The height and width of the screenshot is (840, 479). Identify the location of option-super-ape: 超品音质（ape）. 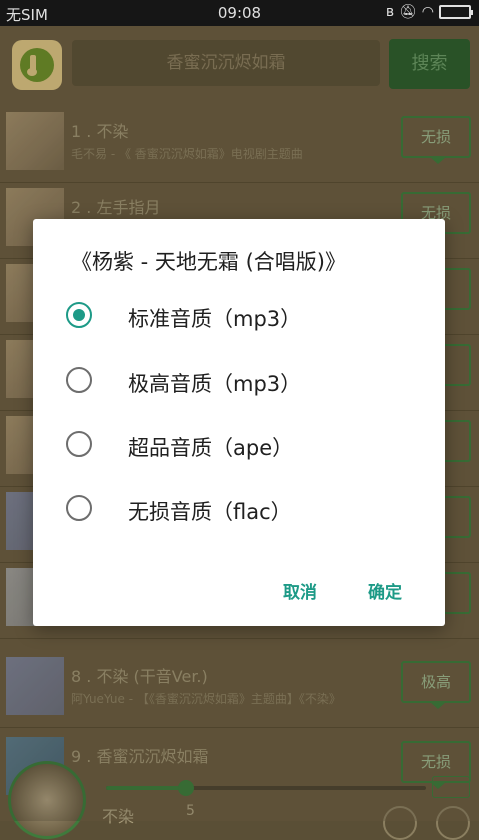
(246, 446).